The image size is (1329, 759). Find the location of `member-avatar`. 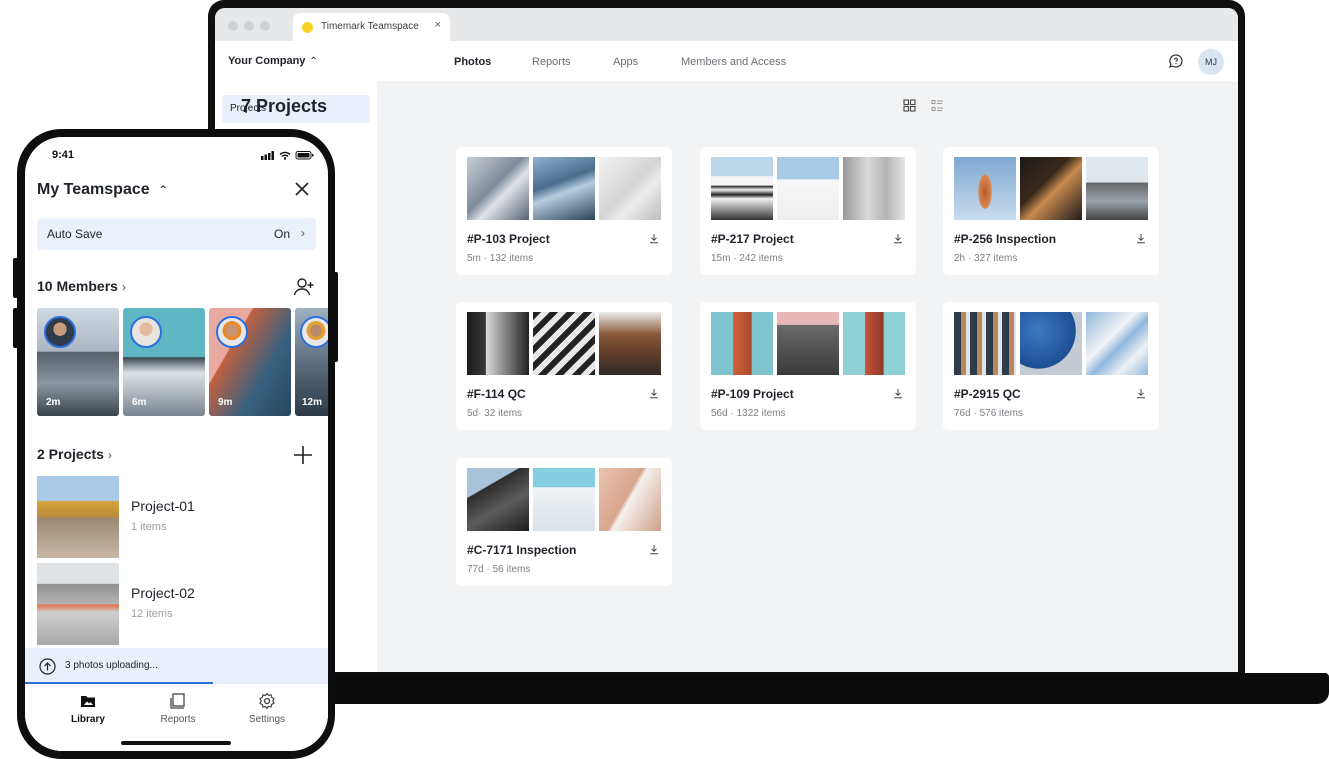

member-avatar is located at coordinates (314, 332).